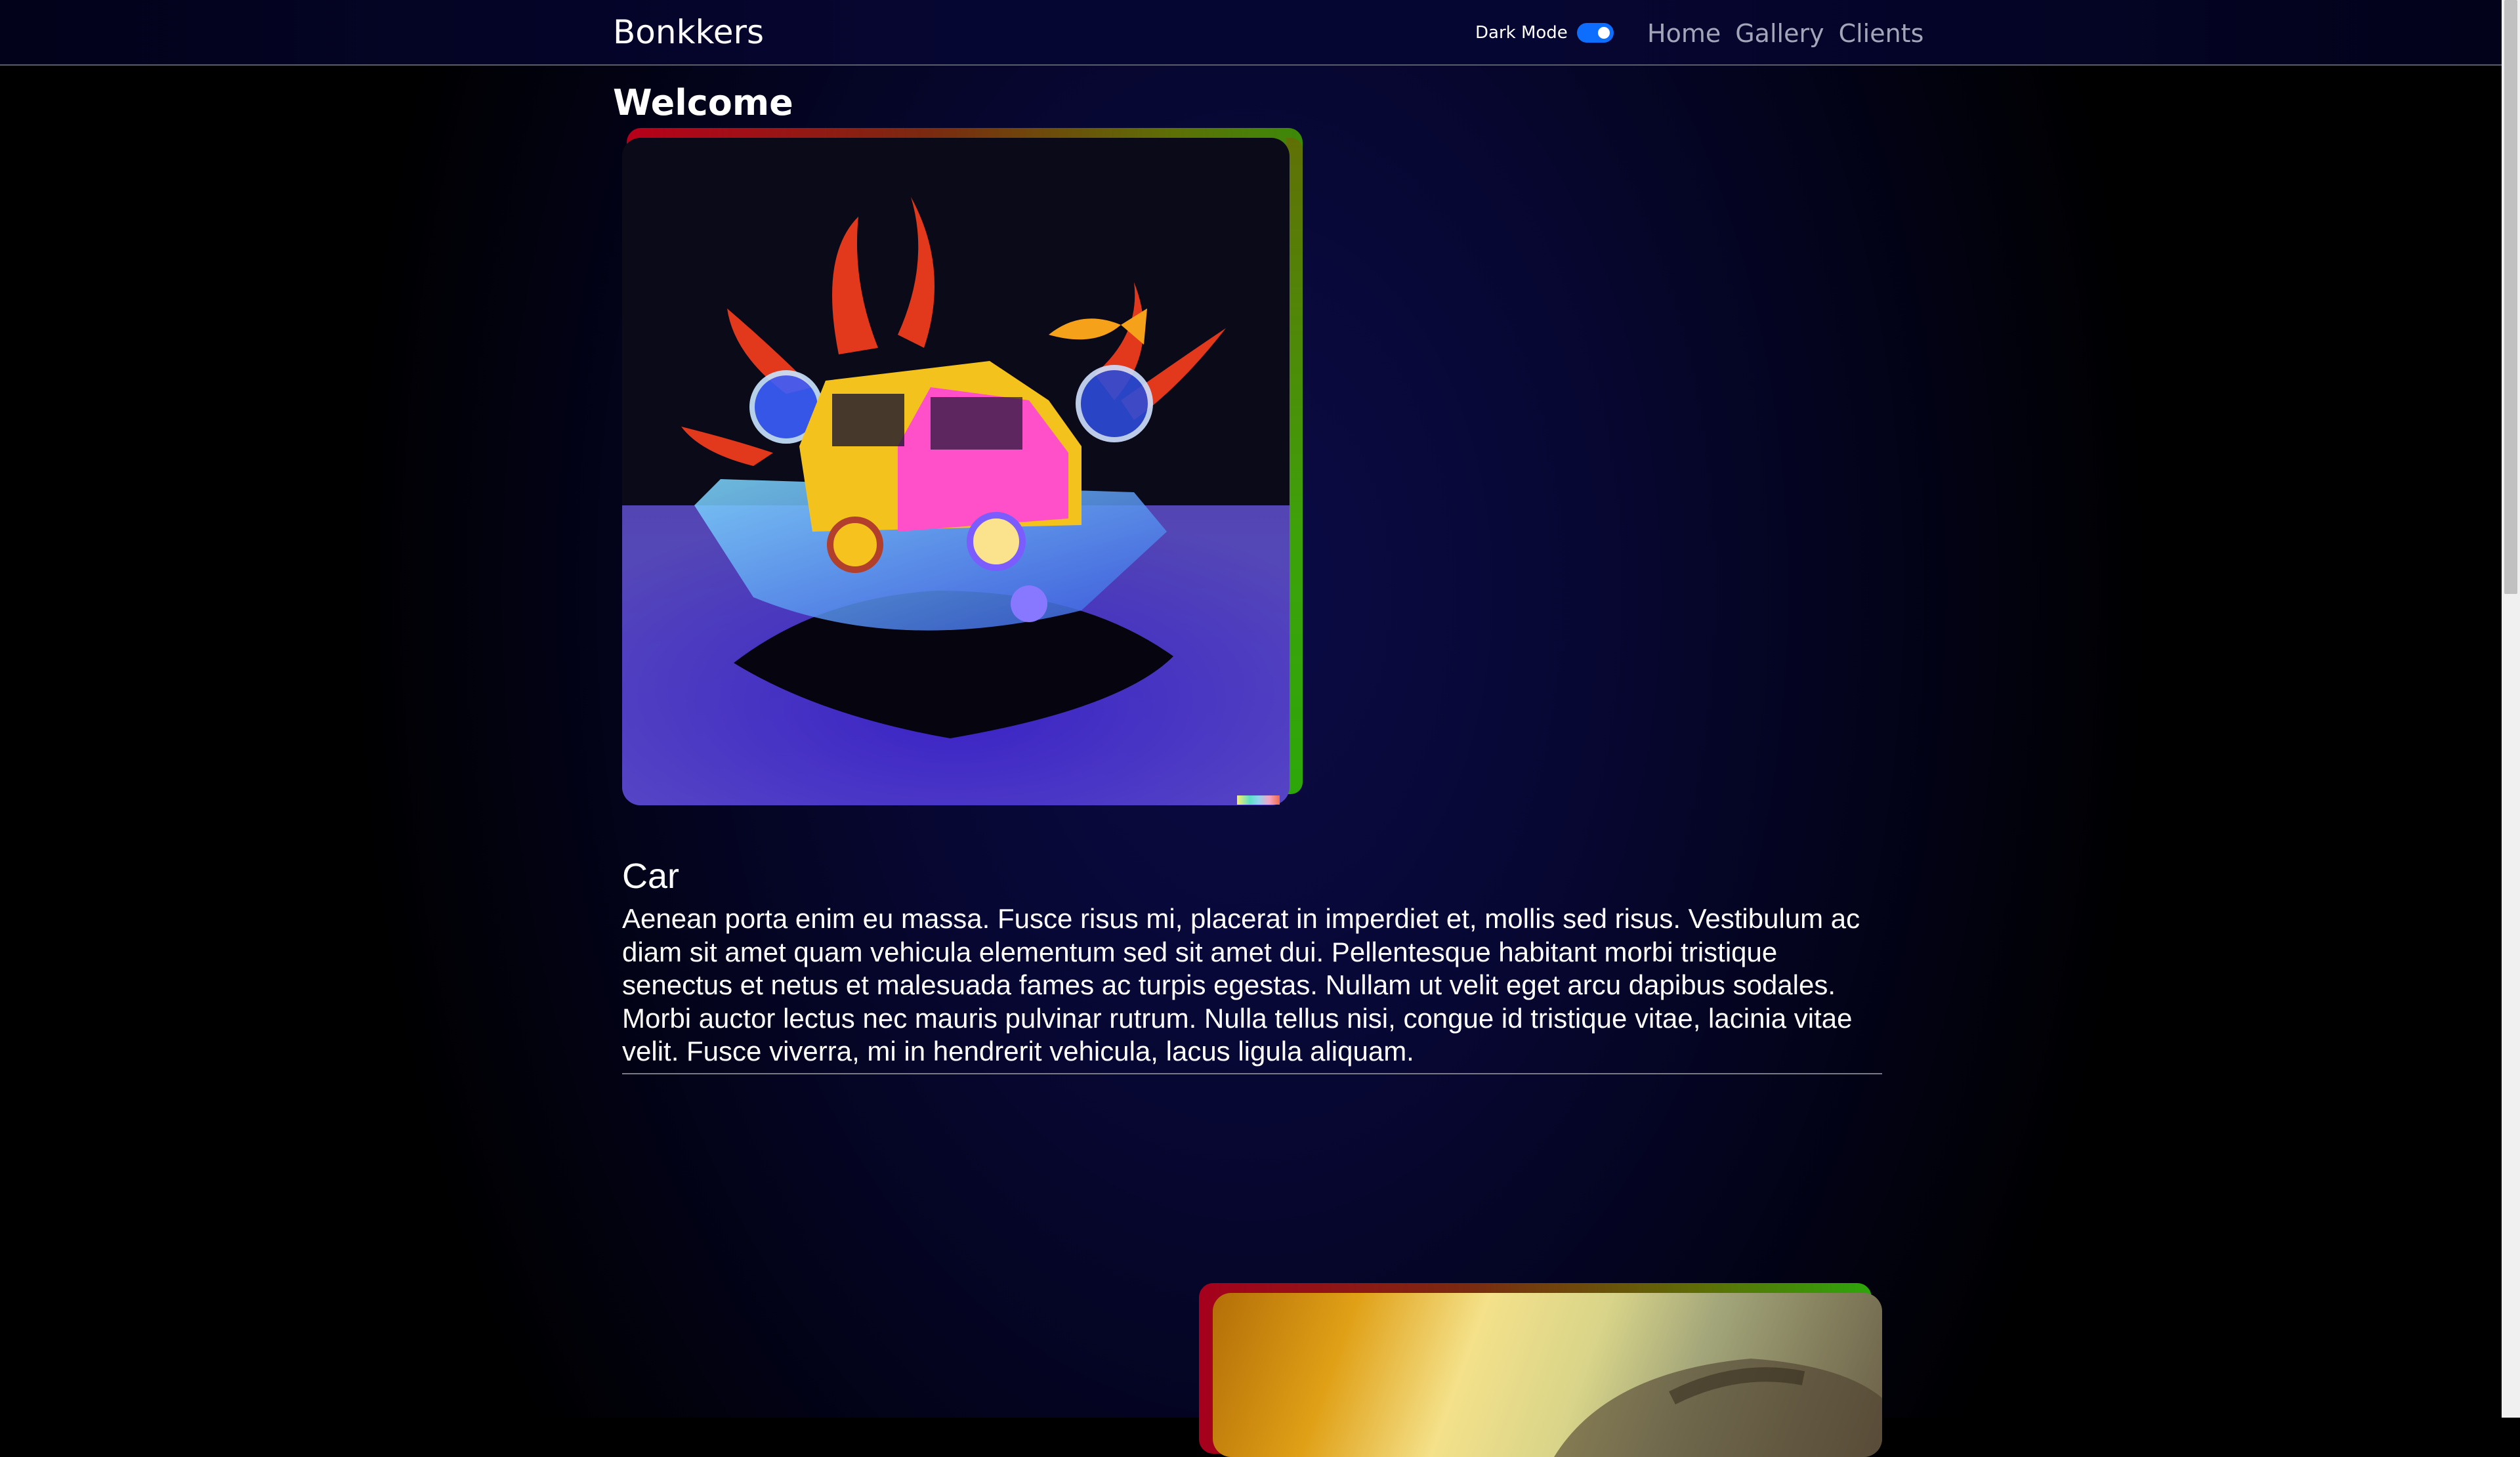  I want to click on card-title: Car, so click(651, 876).